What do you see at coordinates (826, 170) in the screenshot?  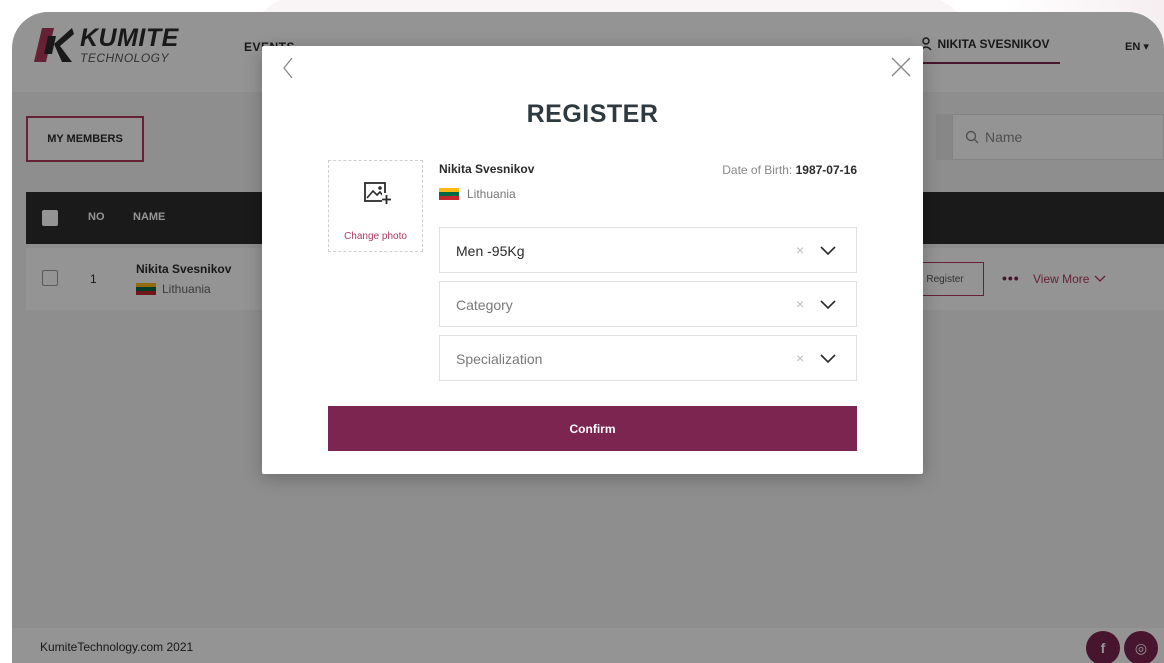 I see `dob-value: 1987-07-16` at bounding box center [826, 170].